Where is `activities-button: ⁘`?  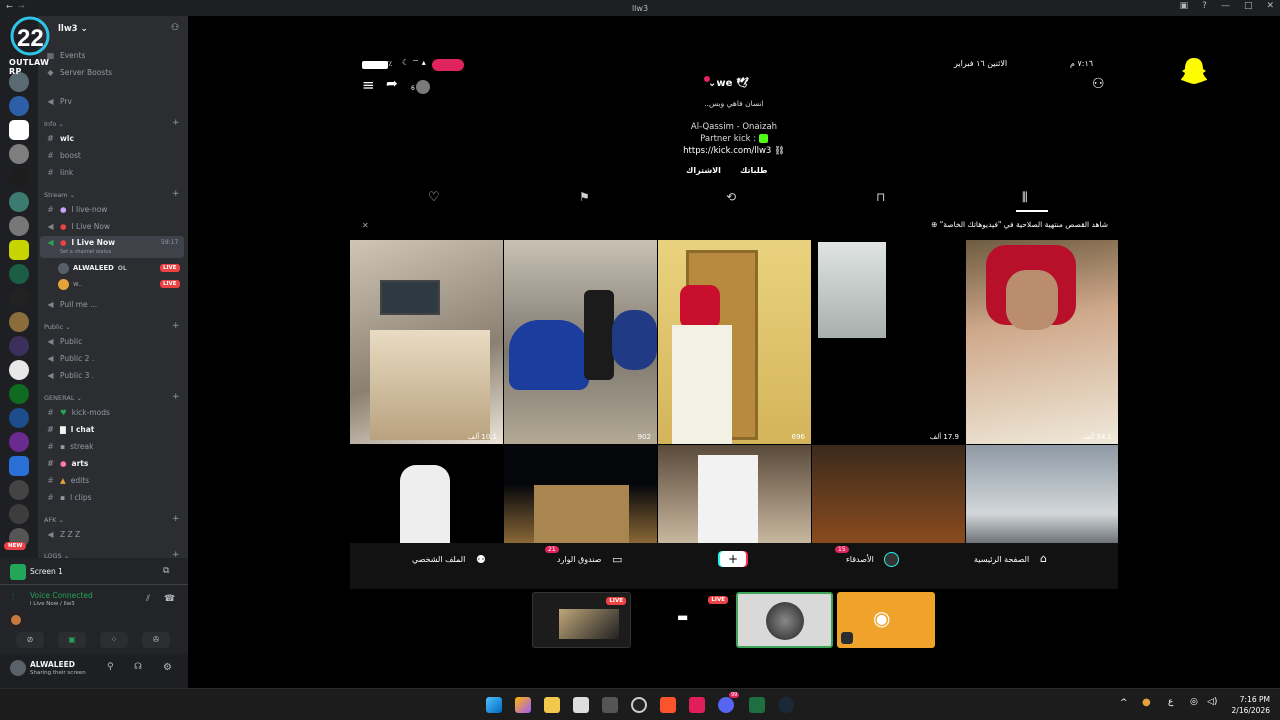
activities-button: ⁘ is located at coordinates (114, 640).